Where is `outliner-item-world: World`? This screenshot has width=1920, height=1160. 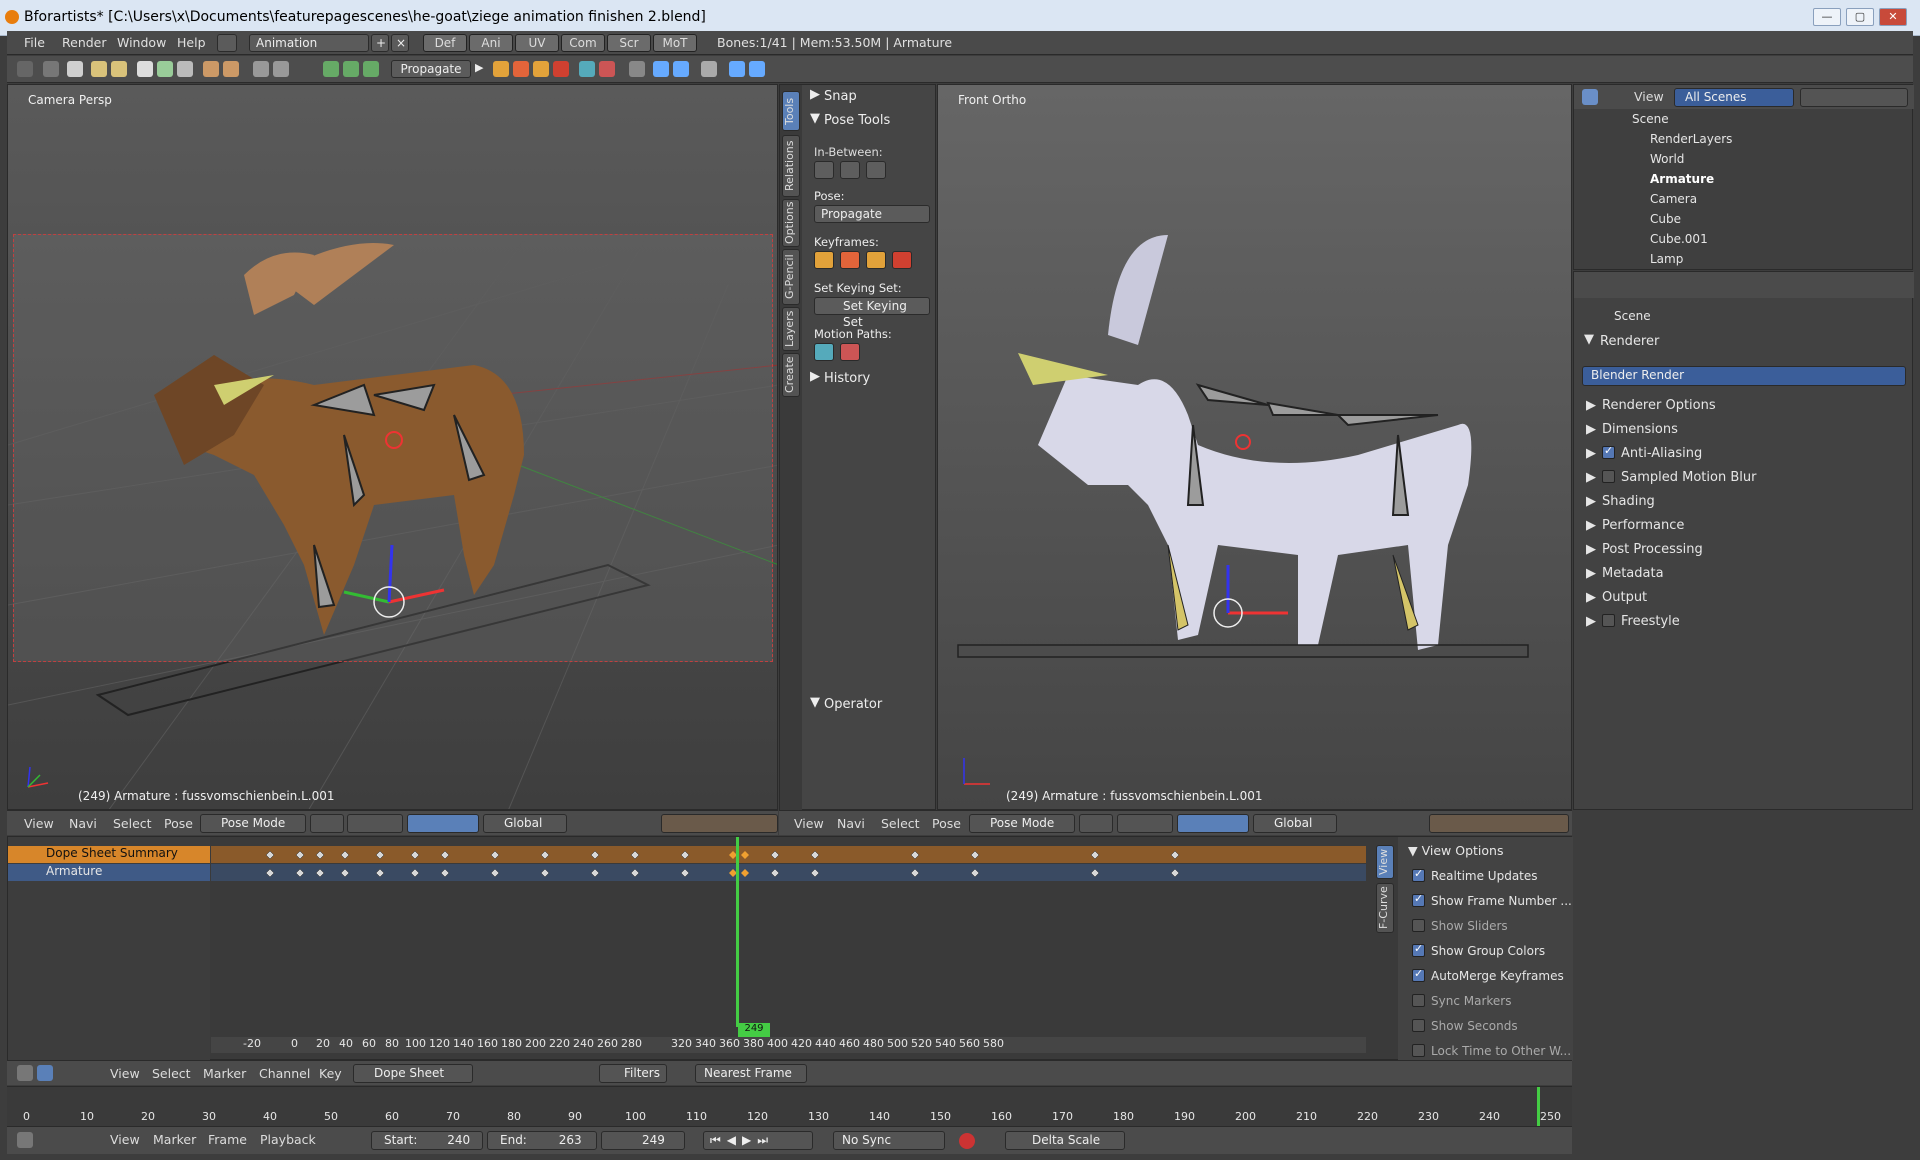 outliner-item-world: World is located at coordinates (1667, 159).